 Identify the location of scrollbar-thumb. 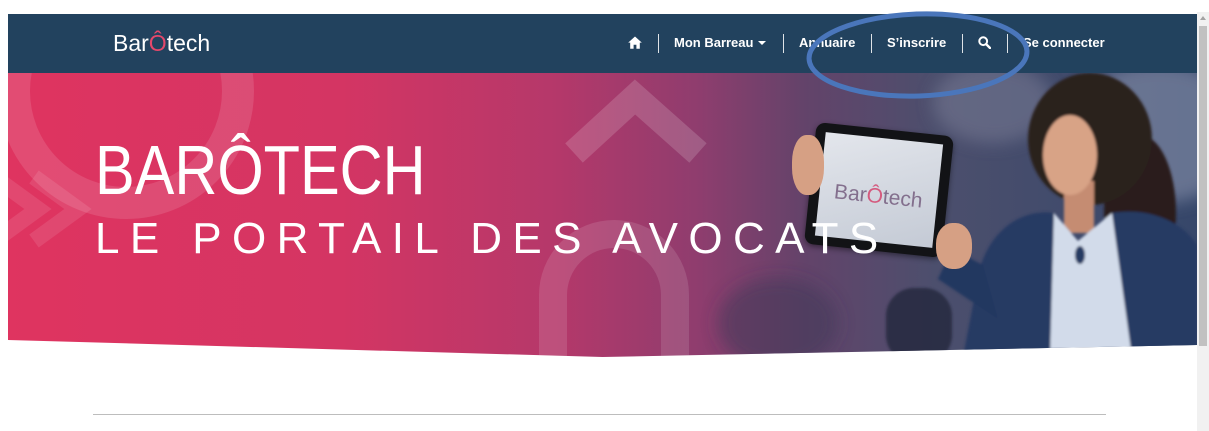
(1203, 186).